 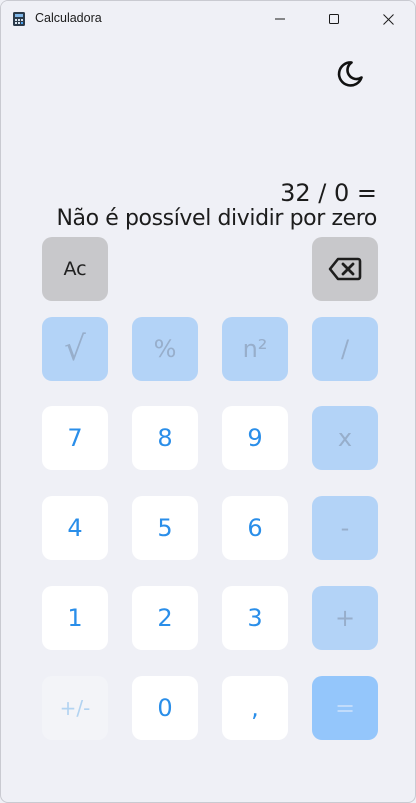 What do you see at coordinates (345, 438) in the screenshot?
I see `multiply-button: x` at bounding box center [345, 438].